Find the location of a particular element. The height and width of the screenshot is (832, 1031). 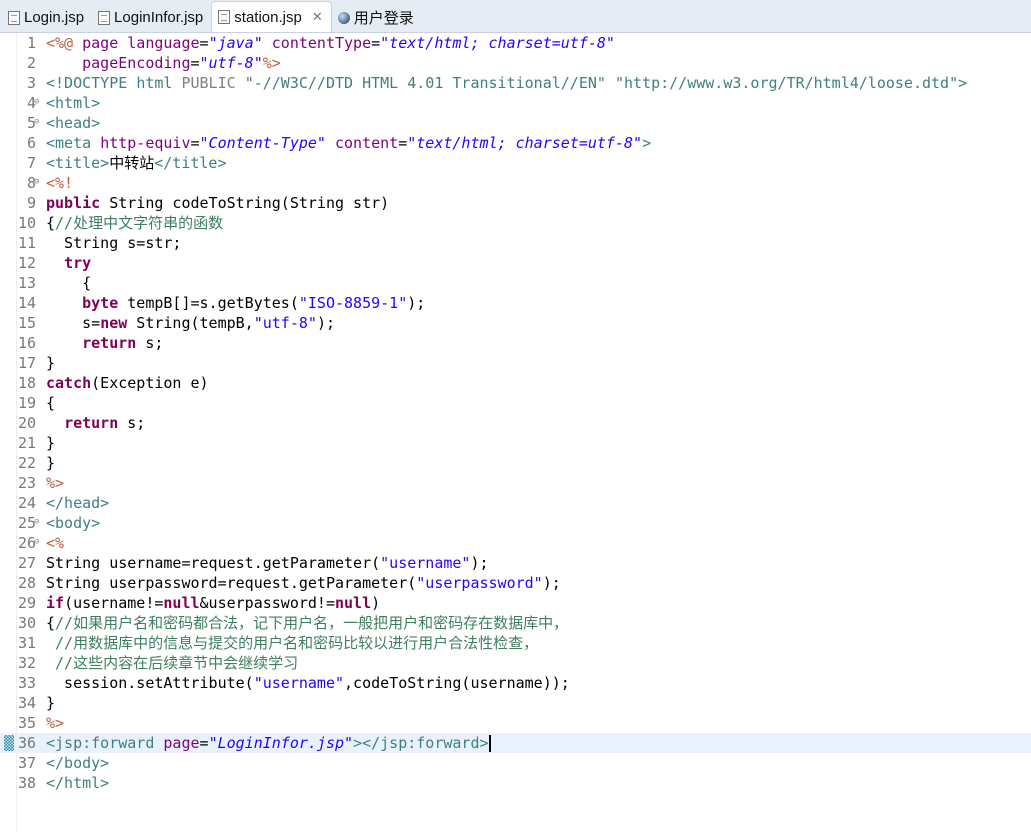

line-number: 4 is located at coordinates (31, 103).